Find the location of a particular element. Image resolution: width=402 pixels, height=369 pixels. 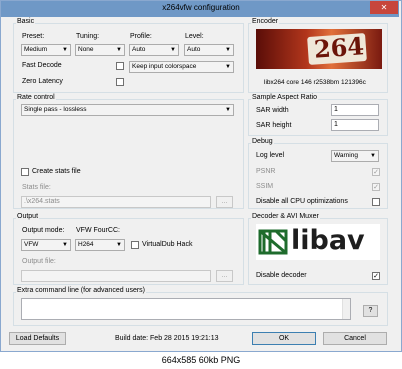

output-mode-label: Output mode: is located at coordinates (43, 230).